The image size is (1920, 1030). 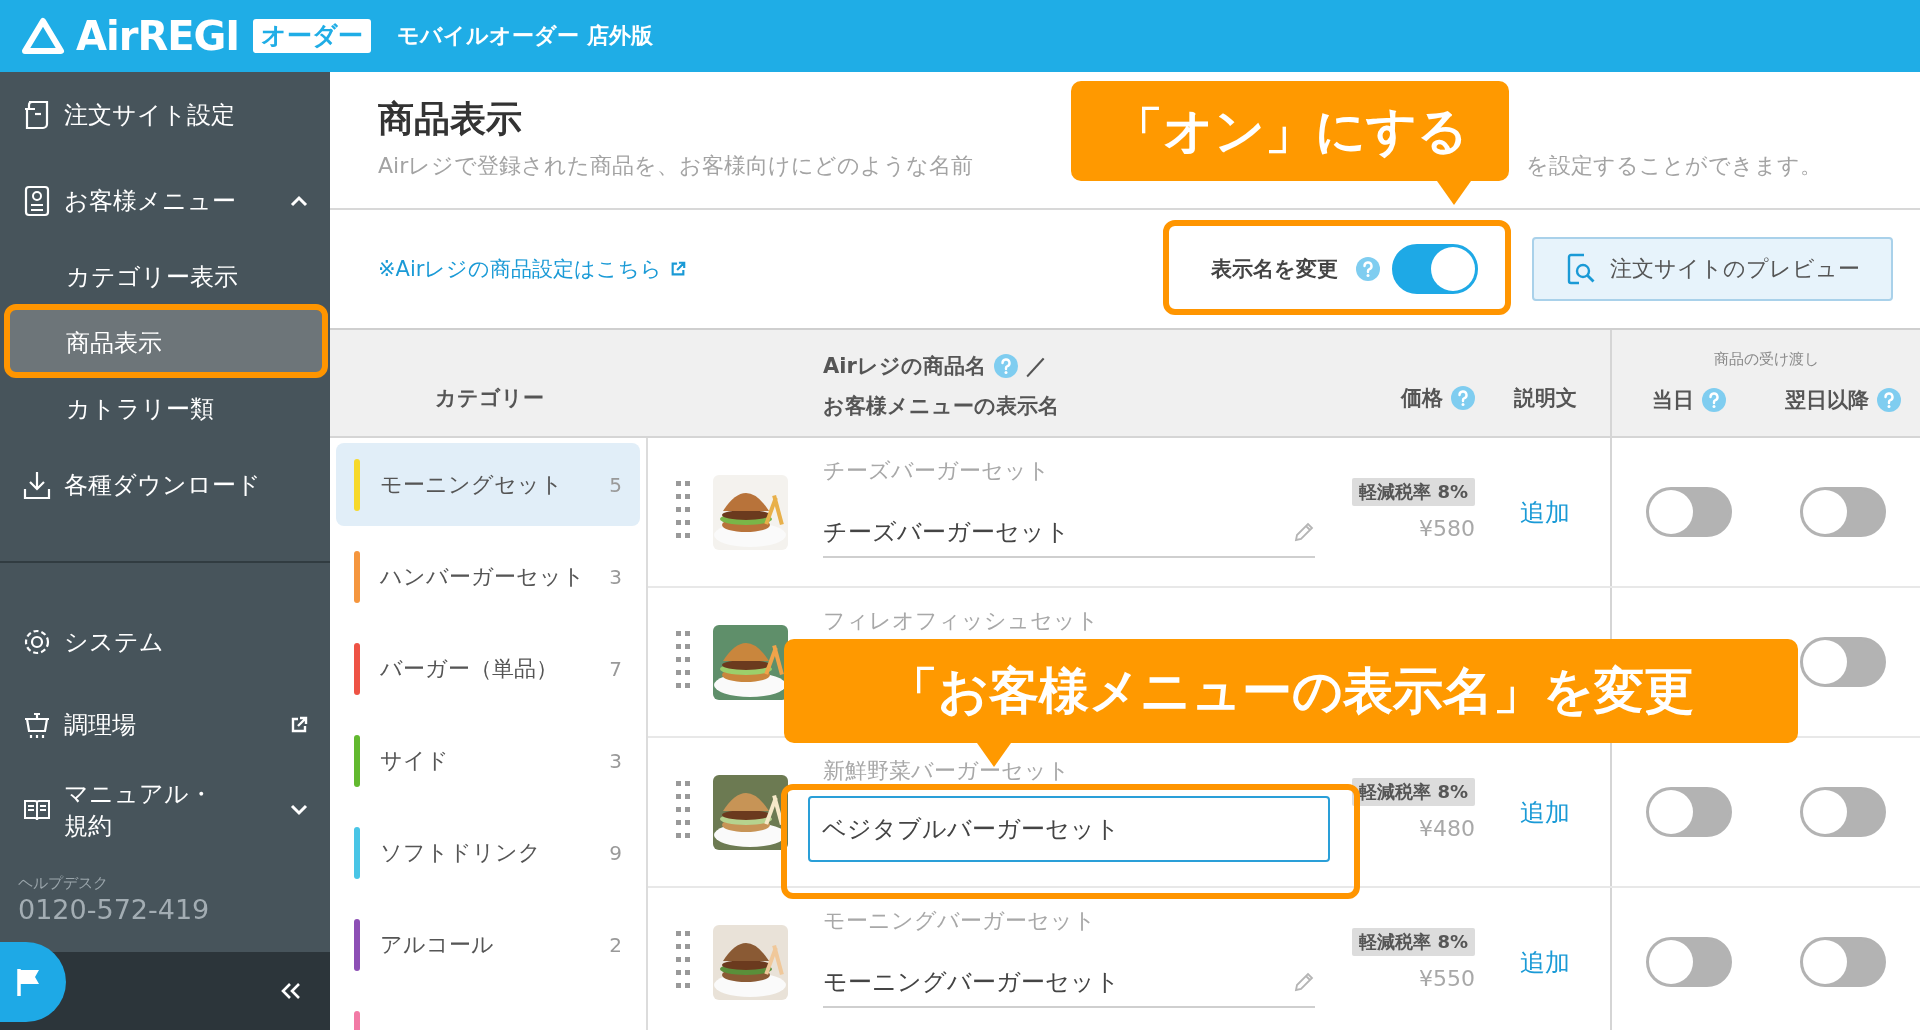 I want to click on sidebar-item: システム, so click(x=165, y=642).